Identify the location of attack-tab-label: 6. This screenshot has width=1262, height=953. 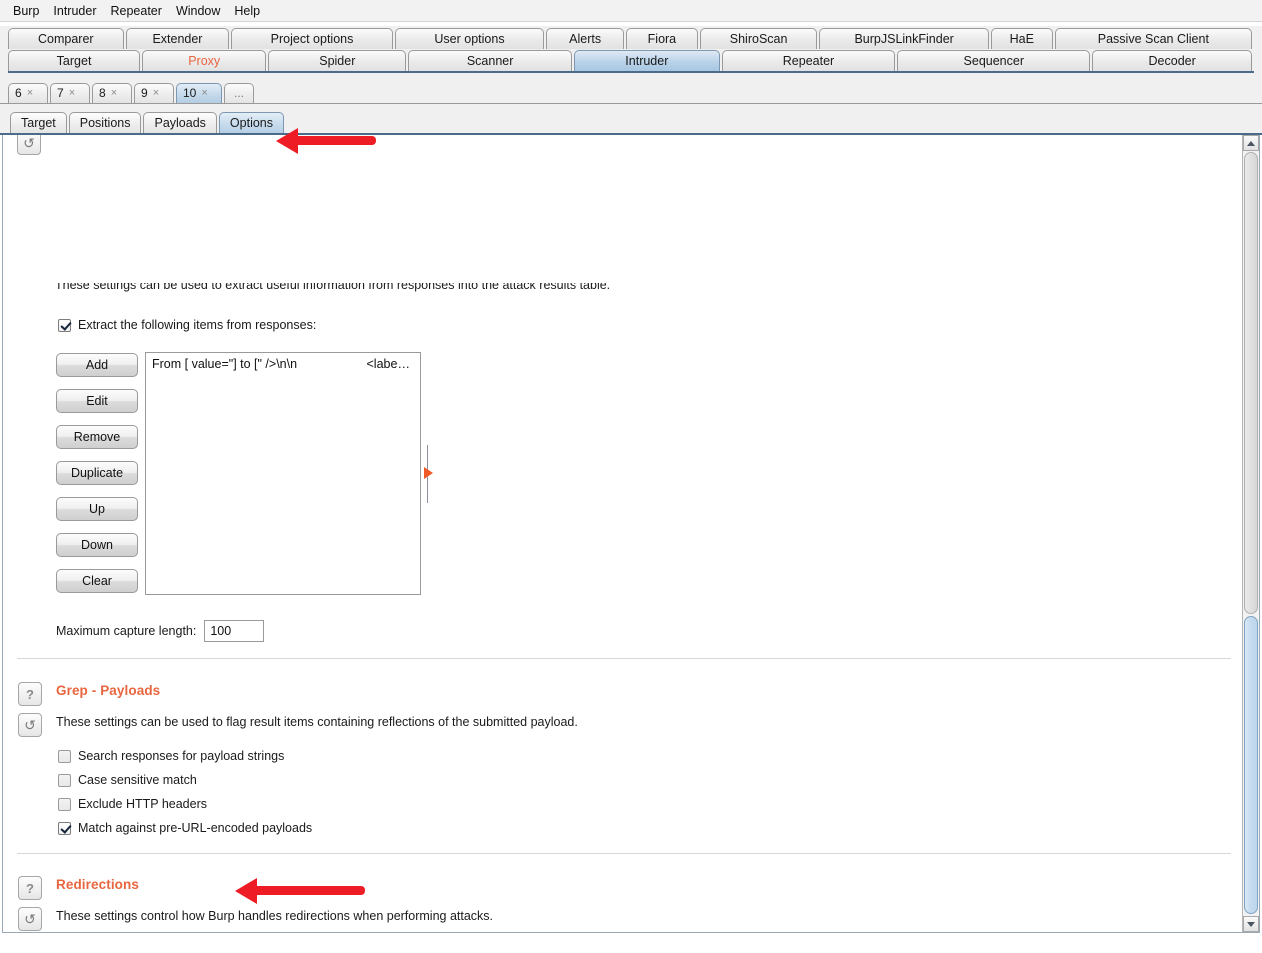
(18, 93).